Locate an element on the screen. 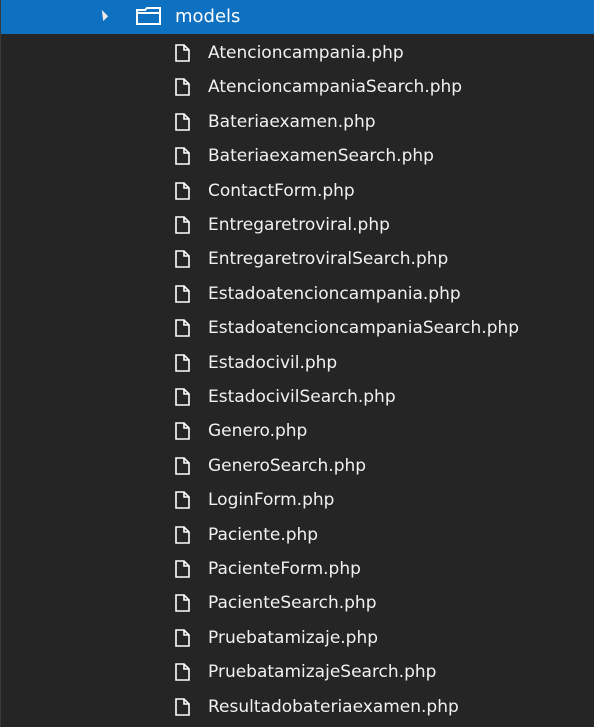 This screenshot has width=594, height=727. folder-label: models is located at coordinates (208, 16).